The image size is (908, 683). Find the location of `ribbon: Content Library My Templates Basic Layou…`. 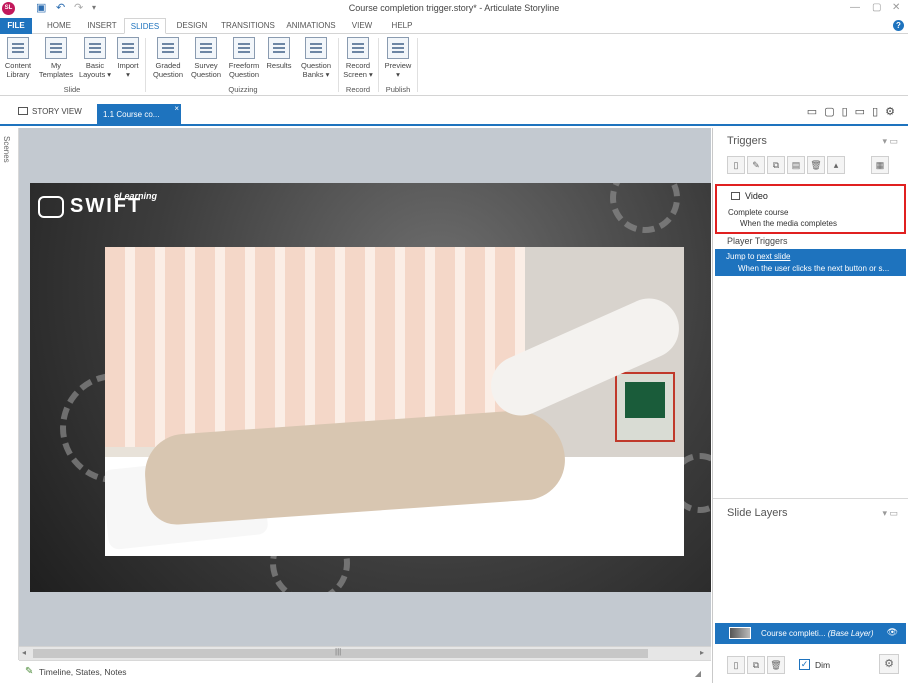

ribbon: Content Library My Templates Basic Layou… is located at coordinates (454, 65).